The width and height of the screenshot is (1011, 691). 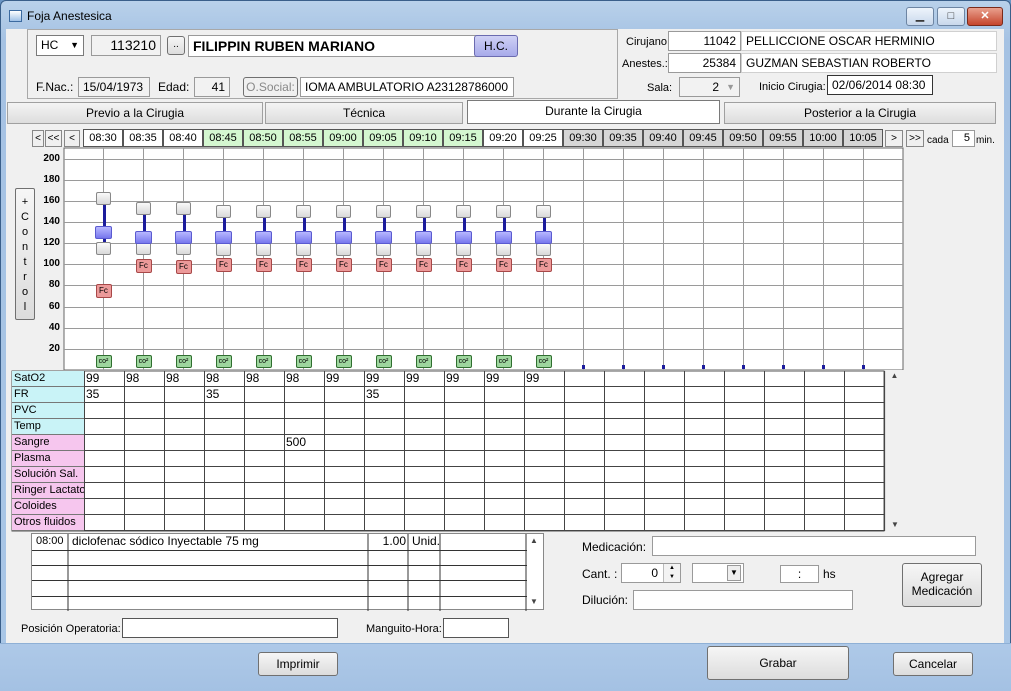 What do you see at coordinates (614, 547) in the screenshot?
I see `medicacion-label: Medicación:` at bounding box center [614, 547].